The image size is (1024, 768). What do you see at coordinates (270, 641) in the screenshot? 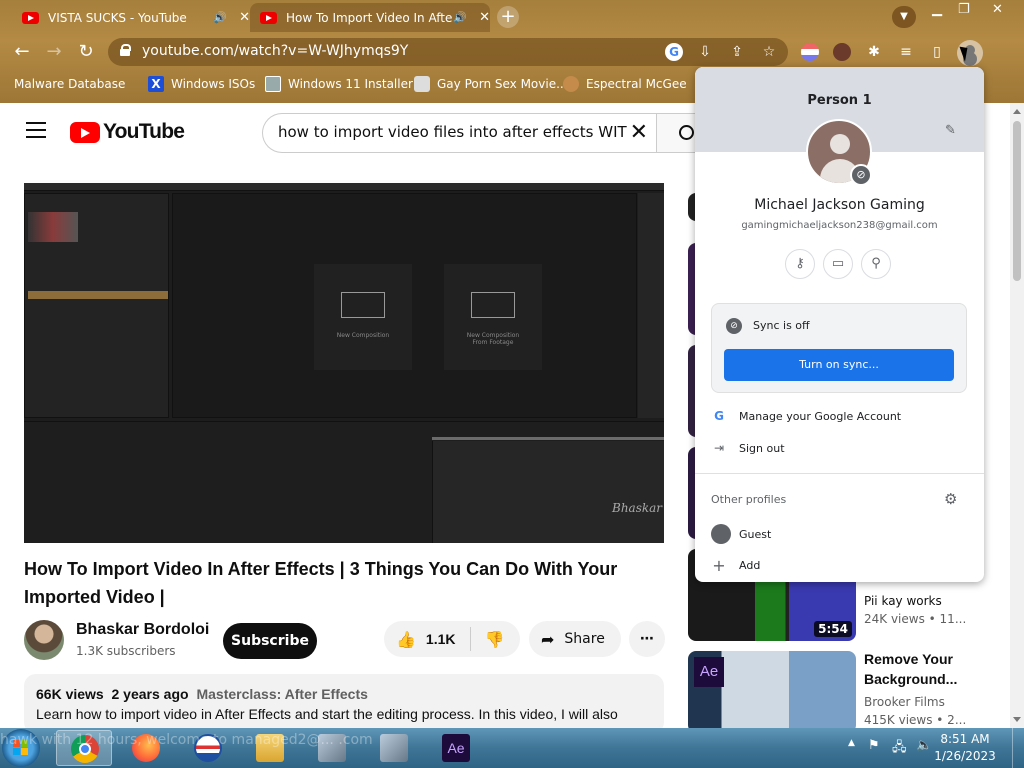
I see `subscribe-button: Subscribe` at bounding box center [270, 641].